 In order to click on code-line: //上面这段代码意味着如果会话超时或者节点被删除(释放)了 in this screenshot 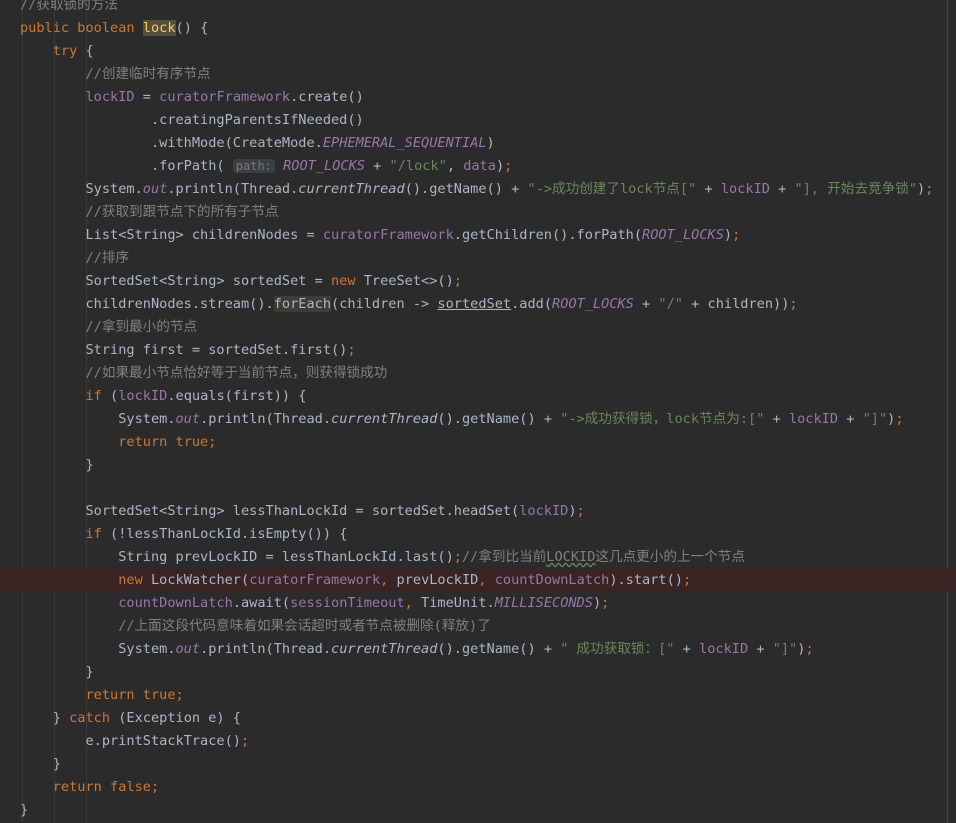, I will do `click(478, 626)`.